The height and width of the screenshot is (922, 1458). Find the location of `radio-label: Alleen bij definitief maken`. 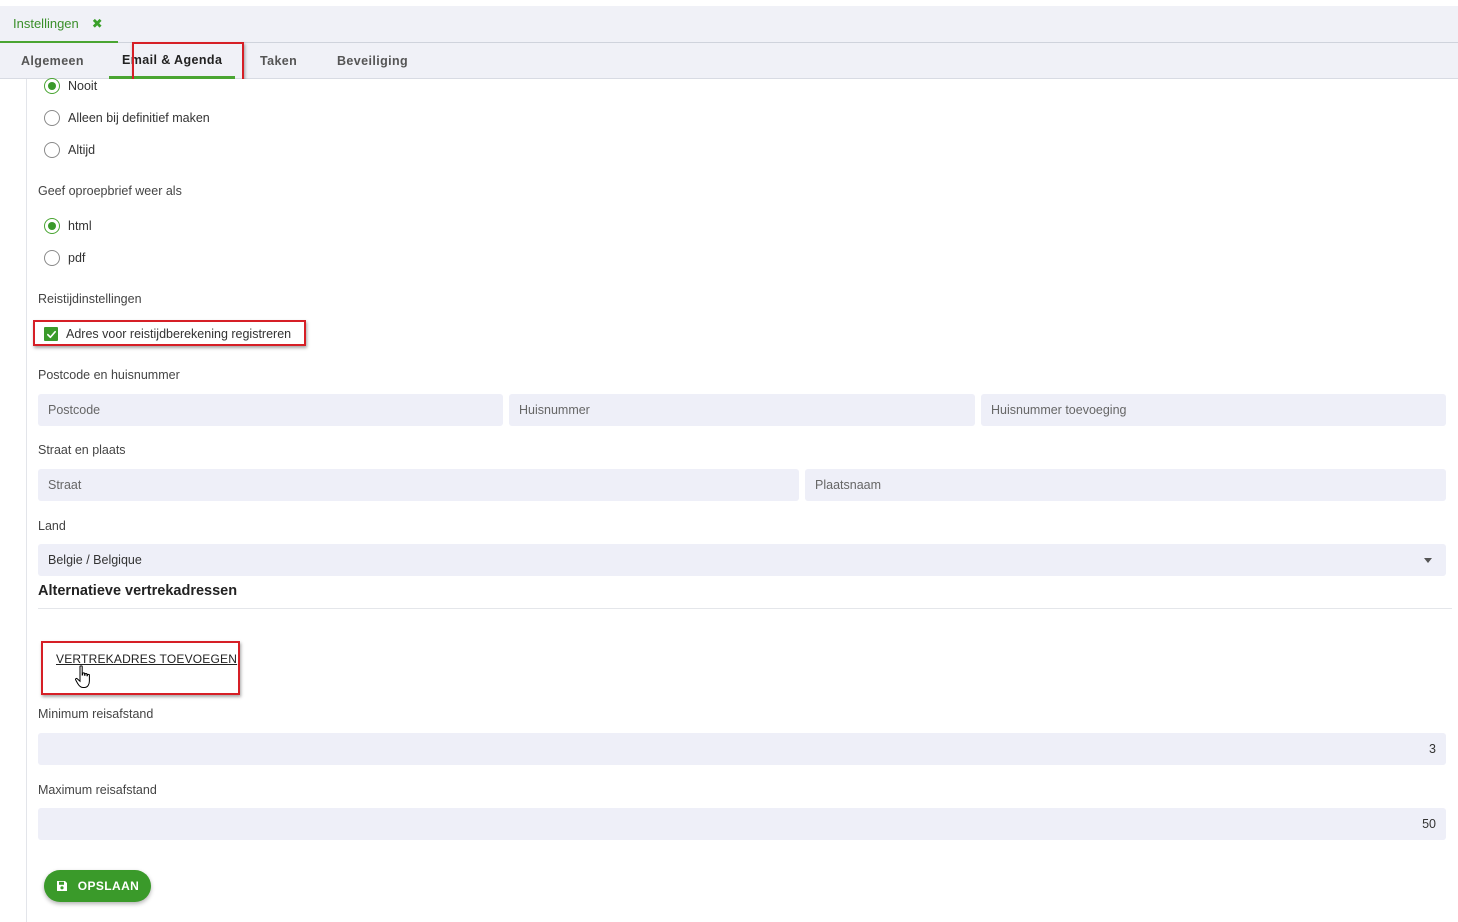

radio-label: Alleen bij definitief maken is located at coordinates (139, 118).